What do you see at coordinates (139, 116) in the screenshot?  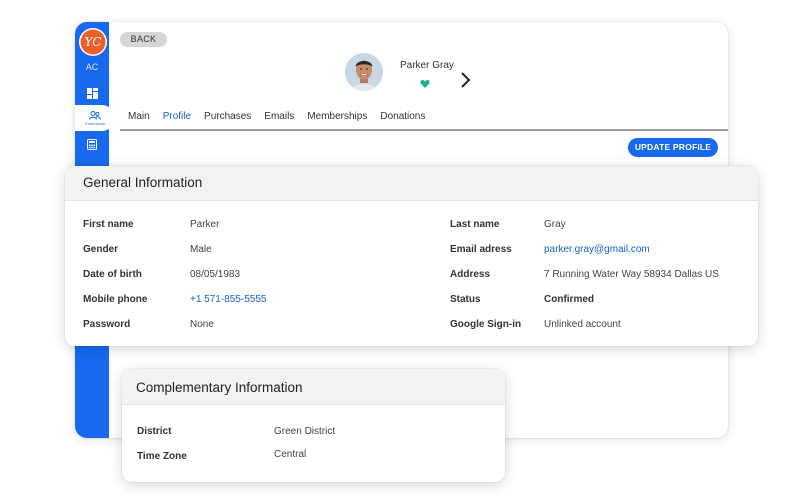 I see `tab-main: Main` at bounding box center [139, 116].